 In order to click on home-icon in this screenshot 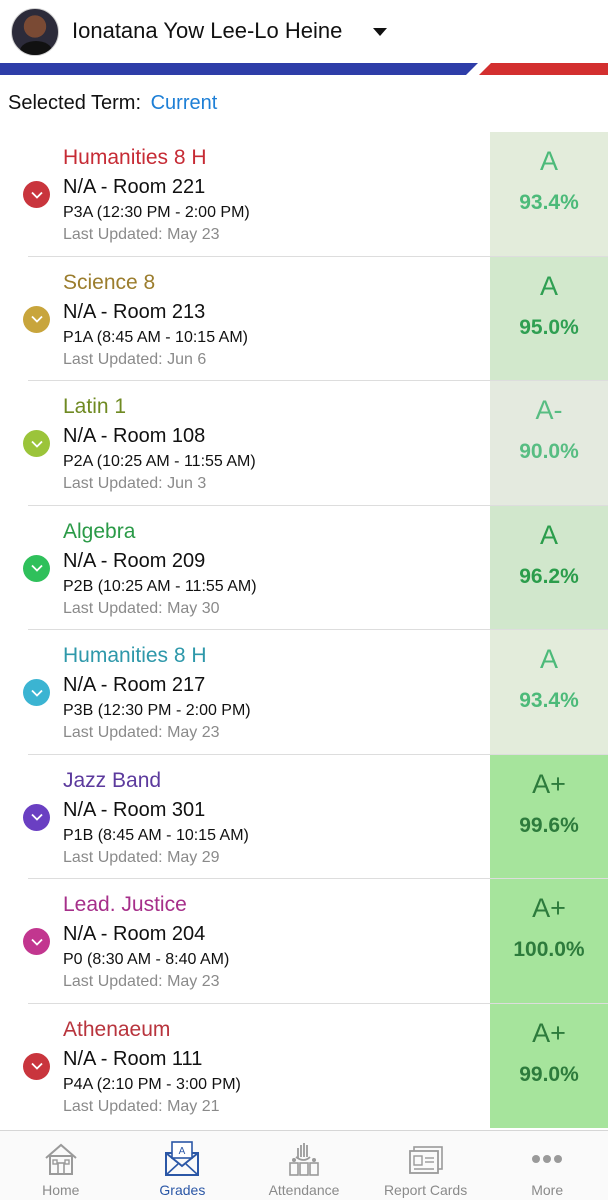, I will do `click(61, 1159)`.